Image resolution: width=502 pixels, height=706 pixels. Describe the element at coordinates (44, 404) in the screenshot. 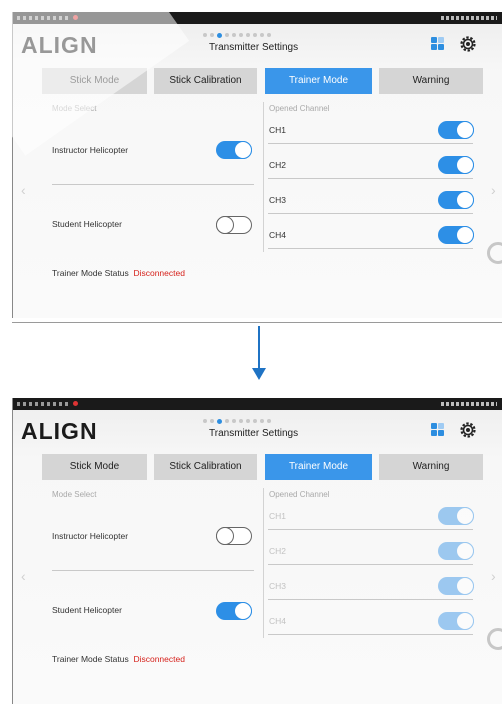

I see `status-indicators` at that location.